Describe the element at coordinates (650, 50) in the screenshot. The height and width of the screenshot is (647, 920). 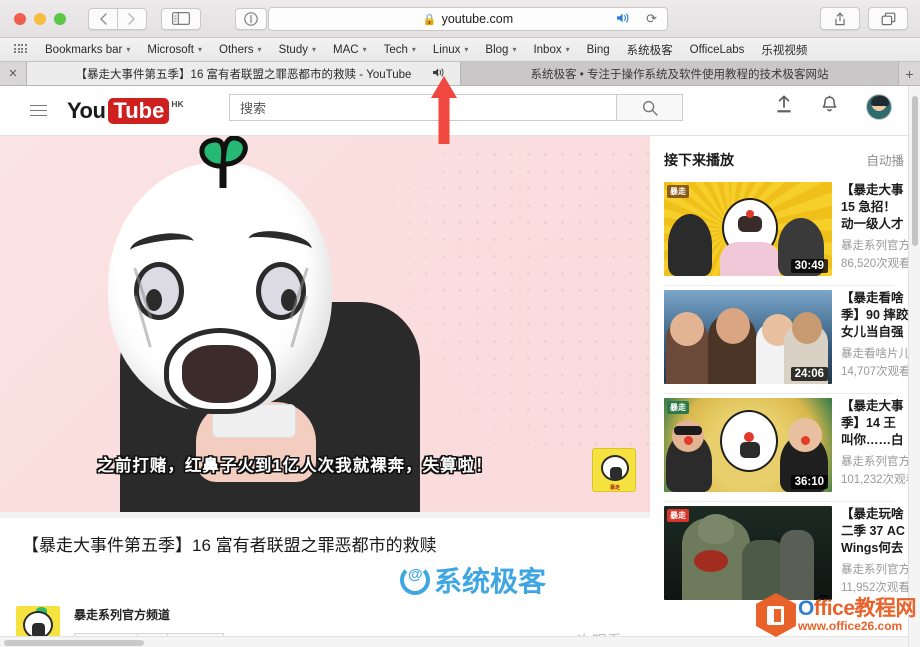
I see `bookmark-xitongjike: 系统极客` at that location.